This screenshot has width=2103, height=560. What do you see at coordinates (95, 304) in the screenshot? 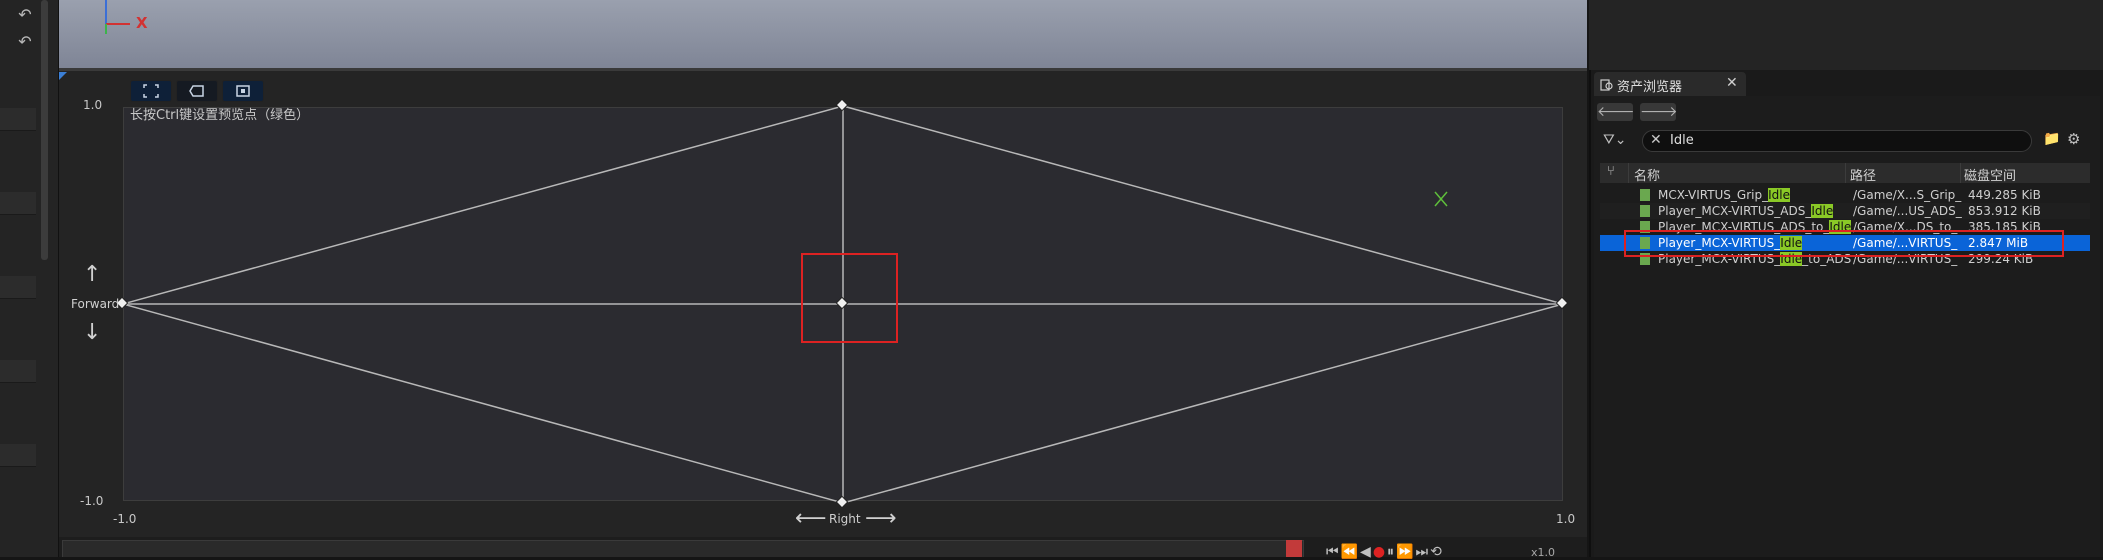
I see `vertical-axis-label: Forward` at bounding box center [95, 304].